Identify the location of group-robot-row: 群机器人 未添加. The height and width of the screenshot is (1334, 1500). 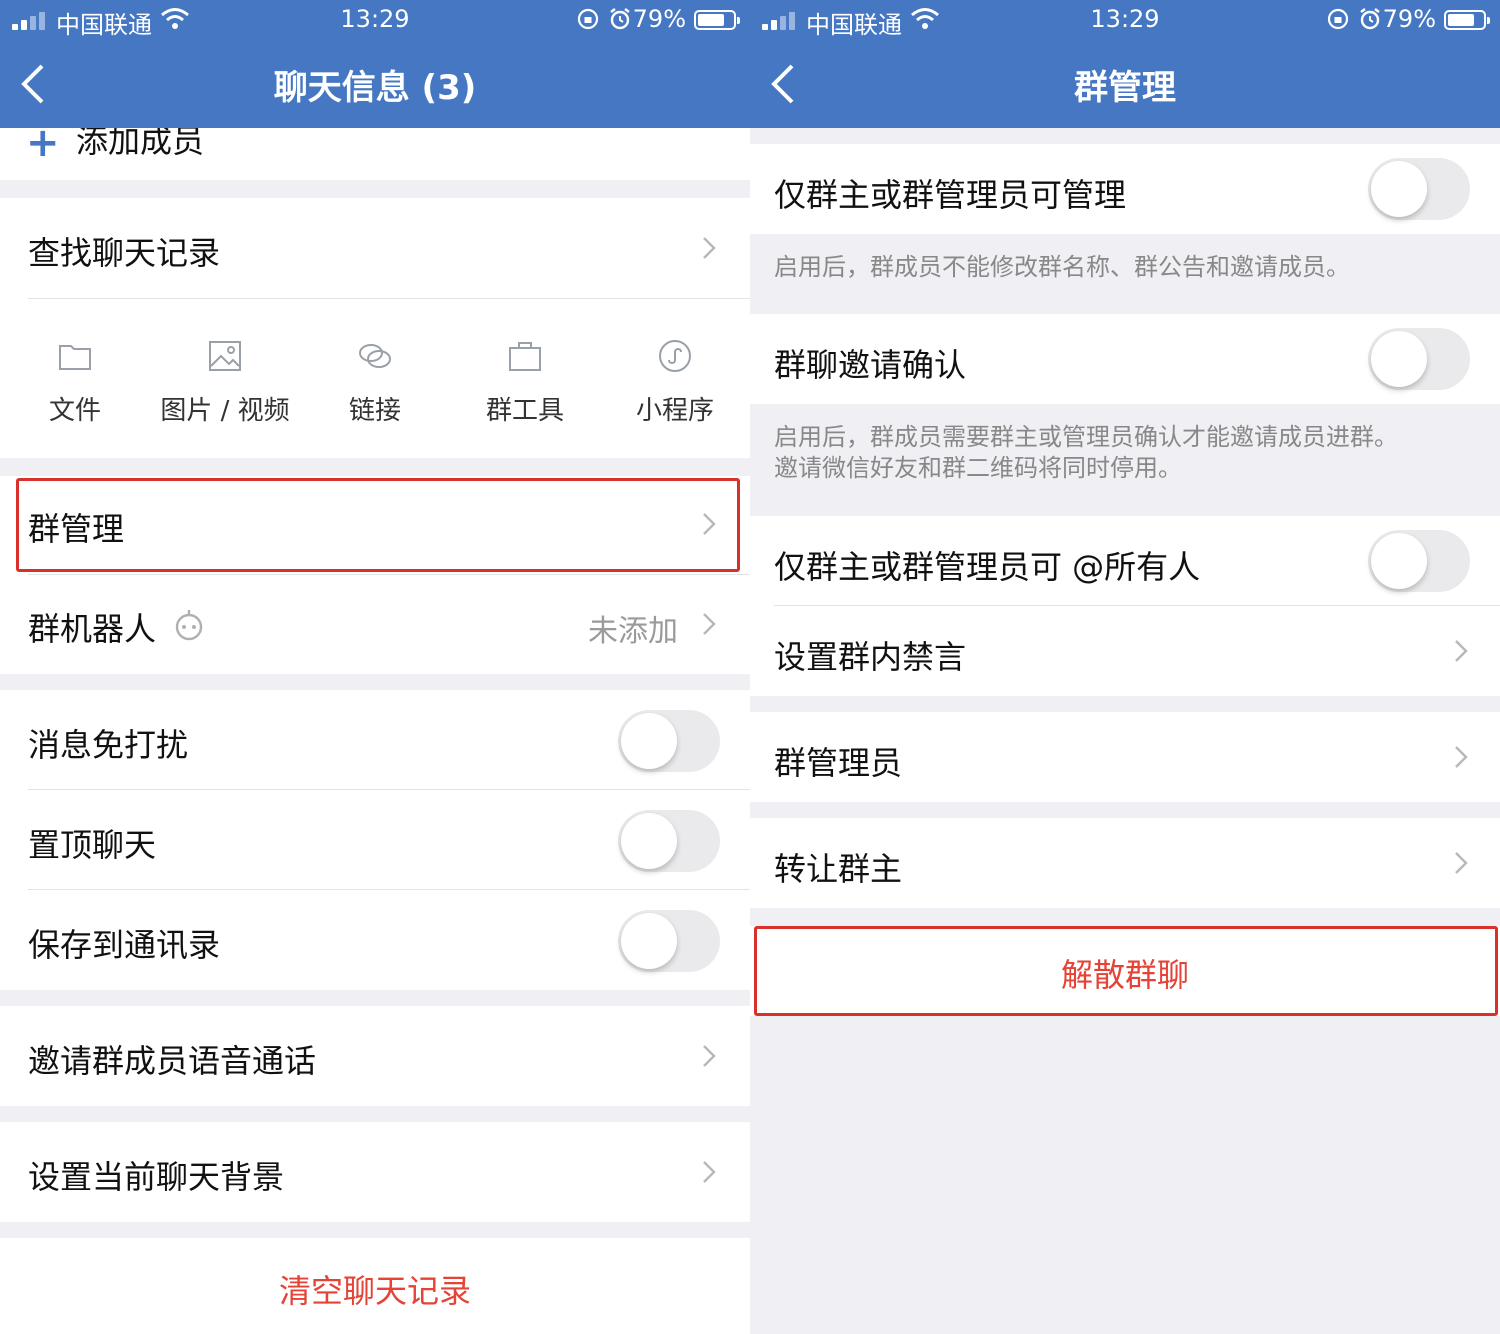
(375, 624).